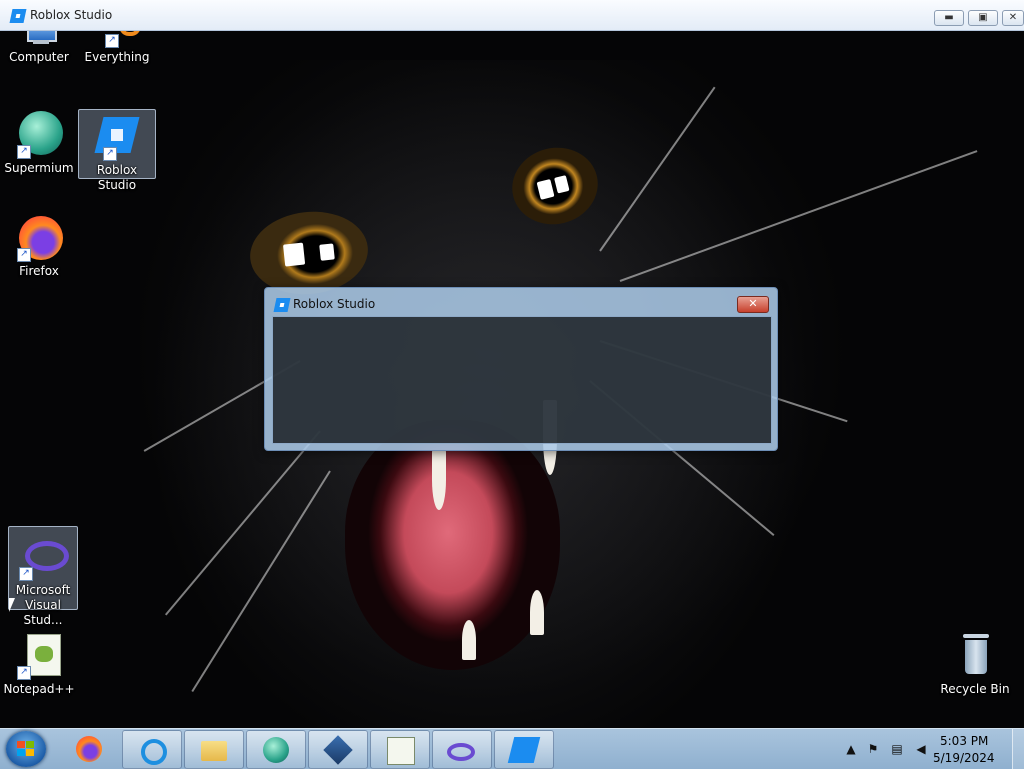 This screenshot has width=1024, height=769. What do you see at coordinates (975, 689) in the screenshot?
I see `desktop-icon-label: Recycle Bin` at bounding box center [975, 689].